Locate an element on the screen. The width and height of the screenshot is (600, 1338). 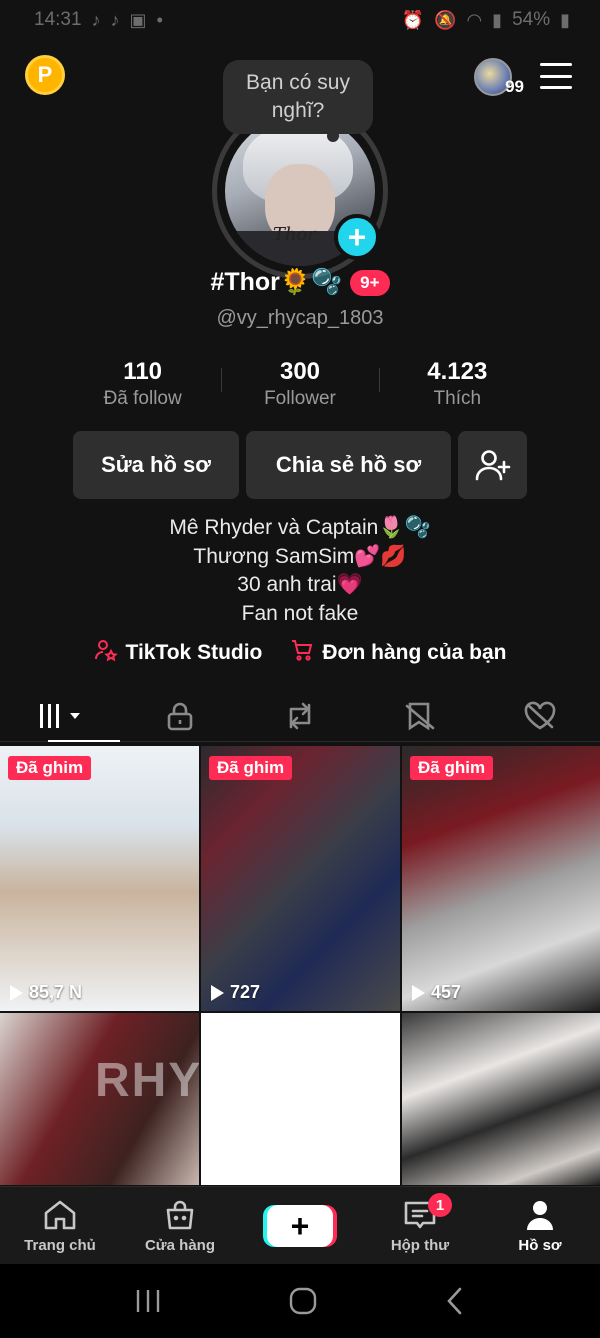
video-thumbnail: Đã ghim 457 is located at coordinates (501, 878).